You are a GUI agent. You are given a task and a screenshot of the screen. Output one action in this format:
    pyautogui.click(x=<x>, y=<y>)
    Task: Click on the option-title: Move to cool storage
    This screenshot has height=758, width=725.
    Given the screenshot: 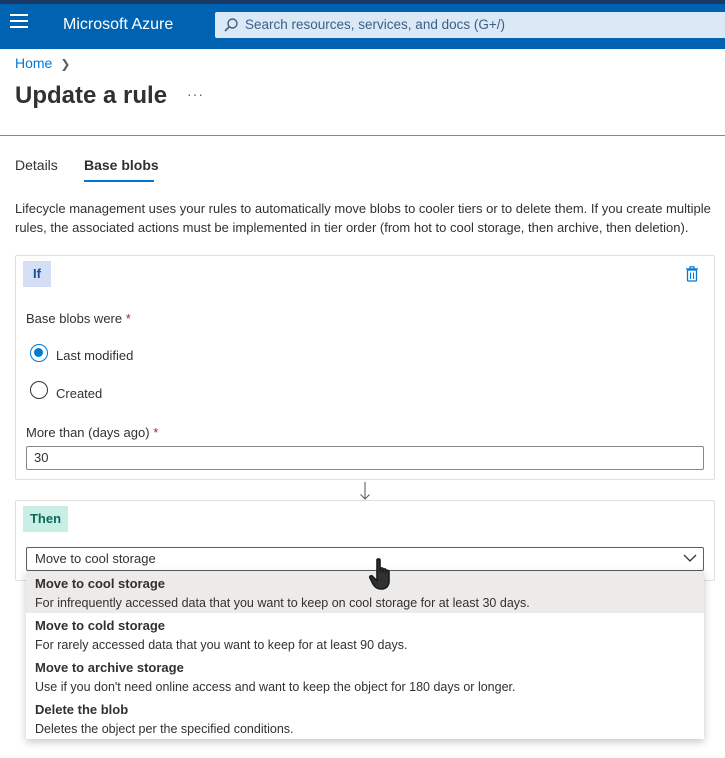 What is the action you would take?
    pyautogui.click(x=100, y=583)
    